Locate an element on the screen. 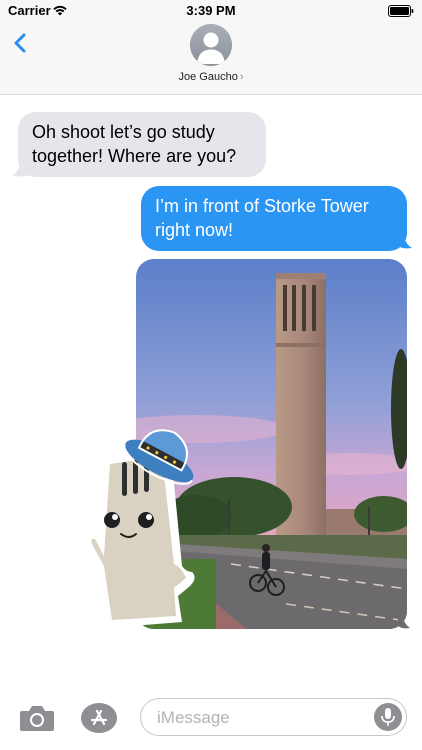  microphone-button is located at coordinates (388, 717).